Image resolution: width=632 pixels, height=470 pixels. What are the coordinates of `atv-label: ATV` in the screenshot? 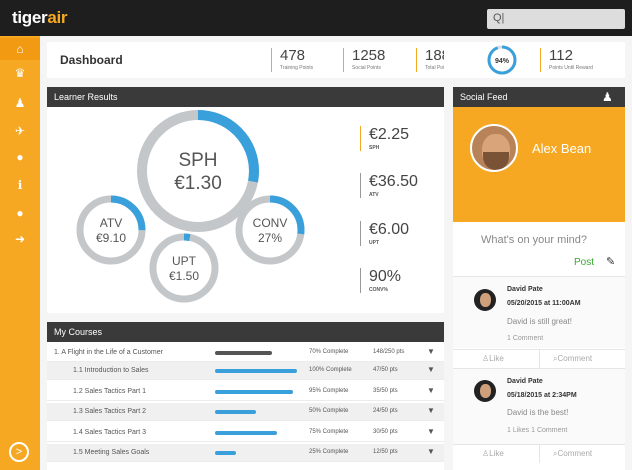 It's located at (111, 223).